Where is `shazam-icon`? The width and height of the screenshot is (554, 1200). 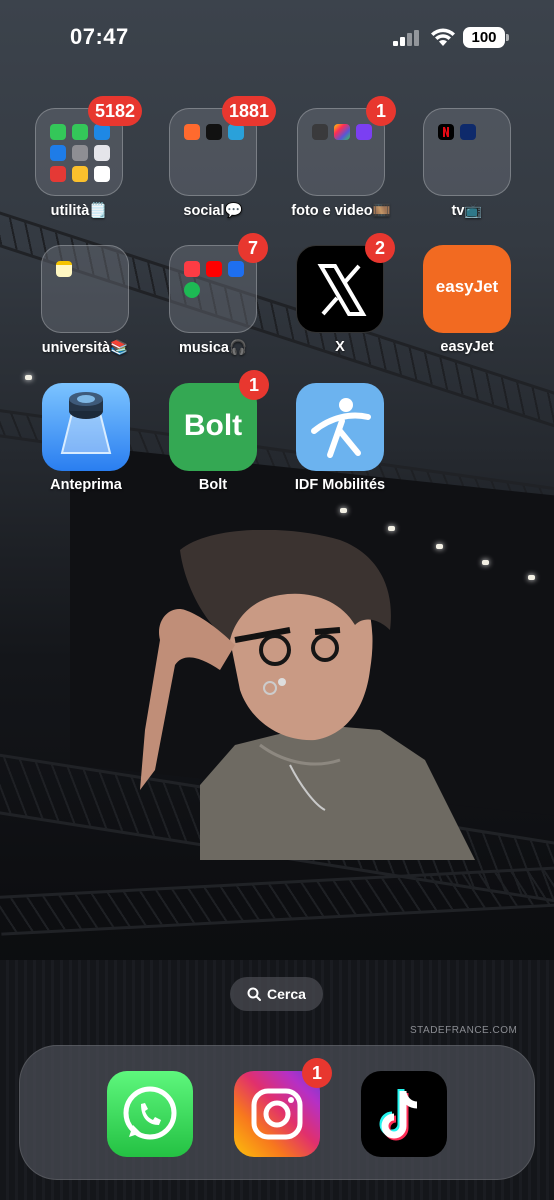 shazam-icon is located at coordinates (236, 269).